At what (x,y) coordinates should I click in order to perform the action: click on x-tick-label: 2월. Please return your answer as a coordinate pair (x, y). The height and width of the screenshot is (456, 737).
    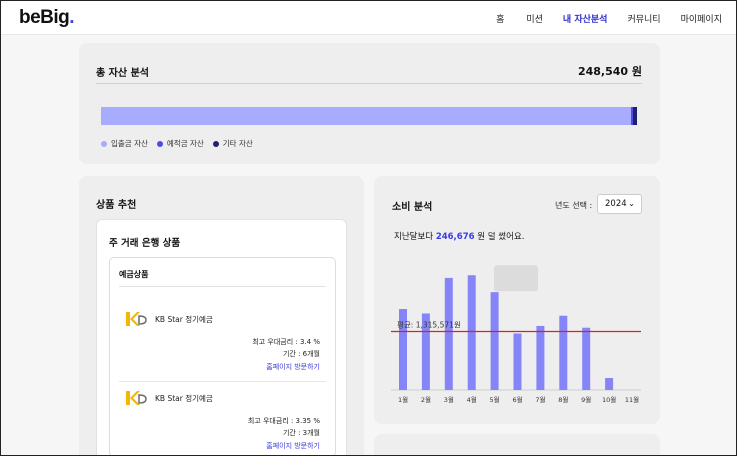
    Looking at the image, I should click on (426, 399).